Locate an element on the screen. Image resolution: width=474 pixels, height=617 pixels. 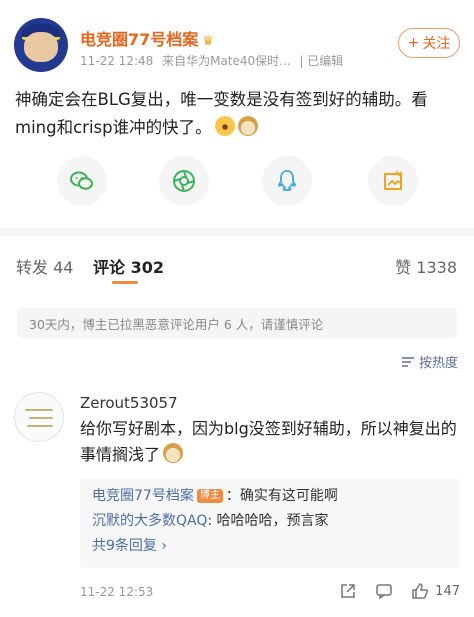
reply-item: 电竞圈77号档案 博主 ：确实有这可能啊 is located at coordinates (270, 496).